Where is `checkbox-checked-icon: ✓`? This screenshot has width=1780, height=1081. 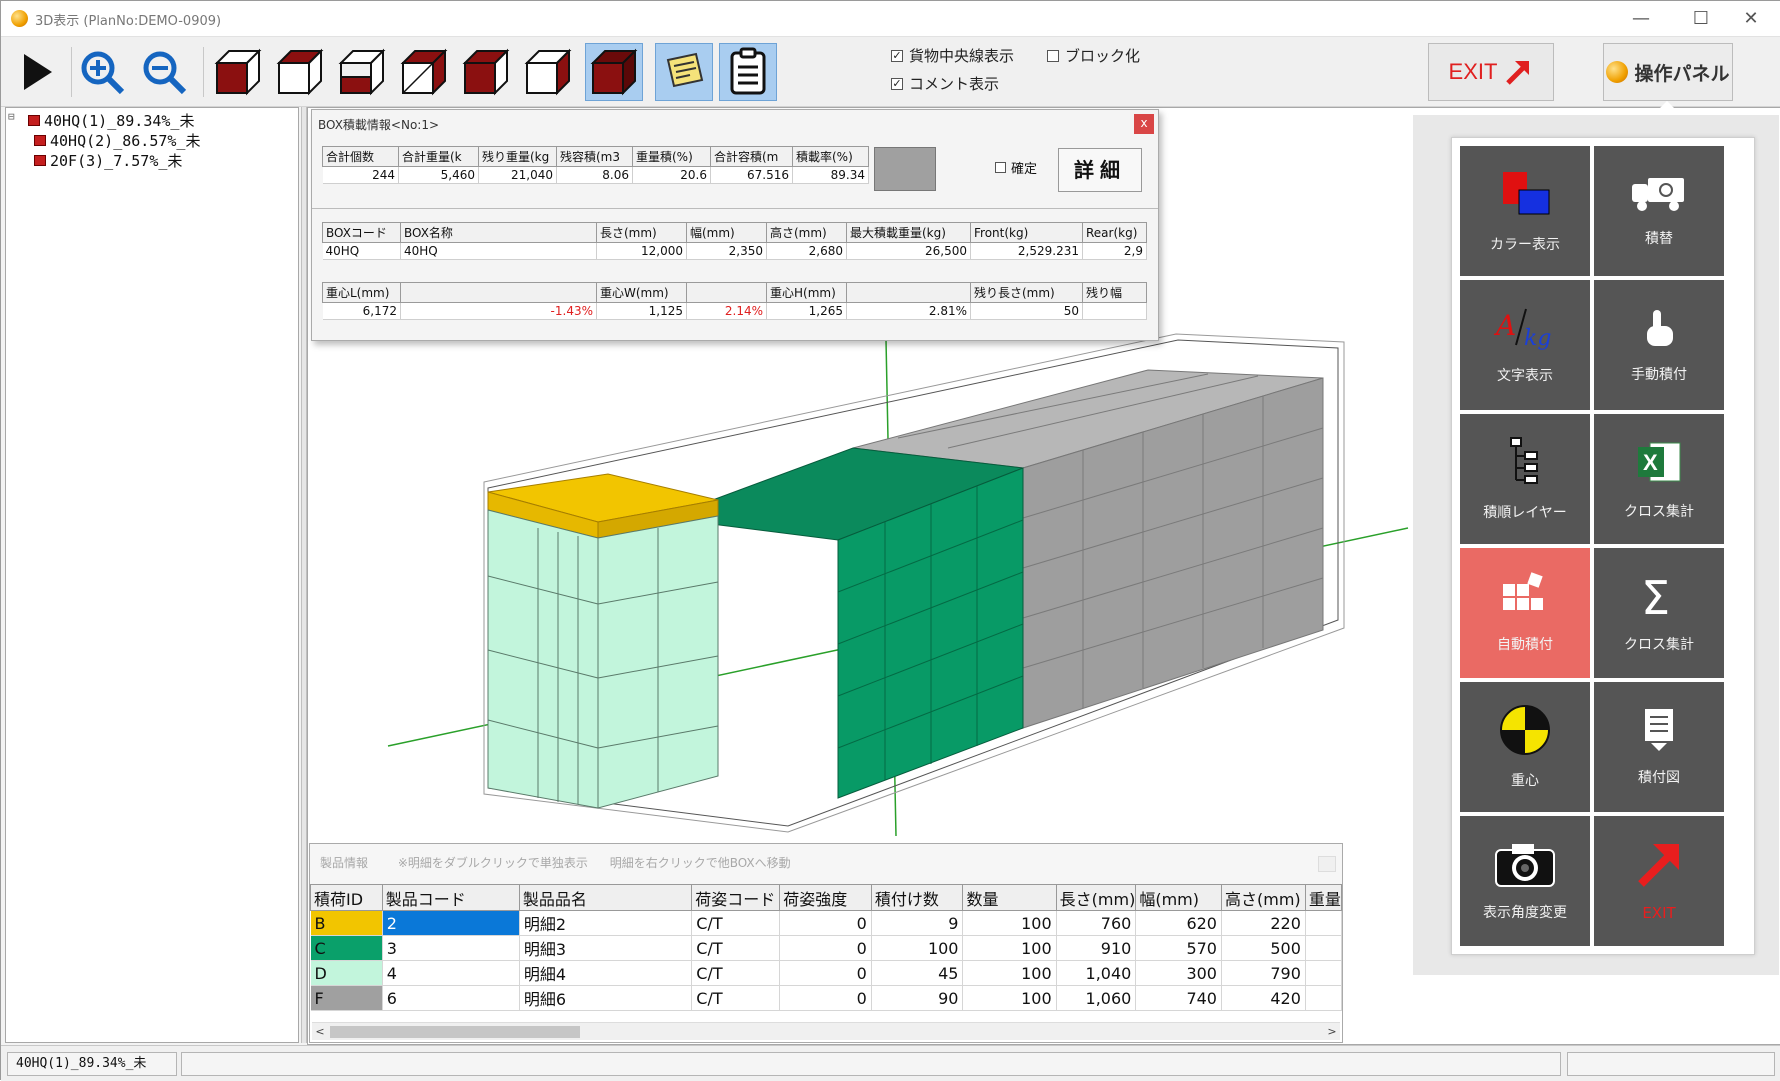 checkbox-checked-icon: ✓ is located at coordinates (897, 55).